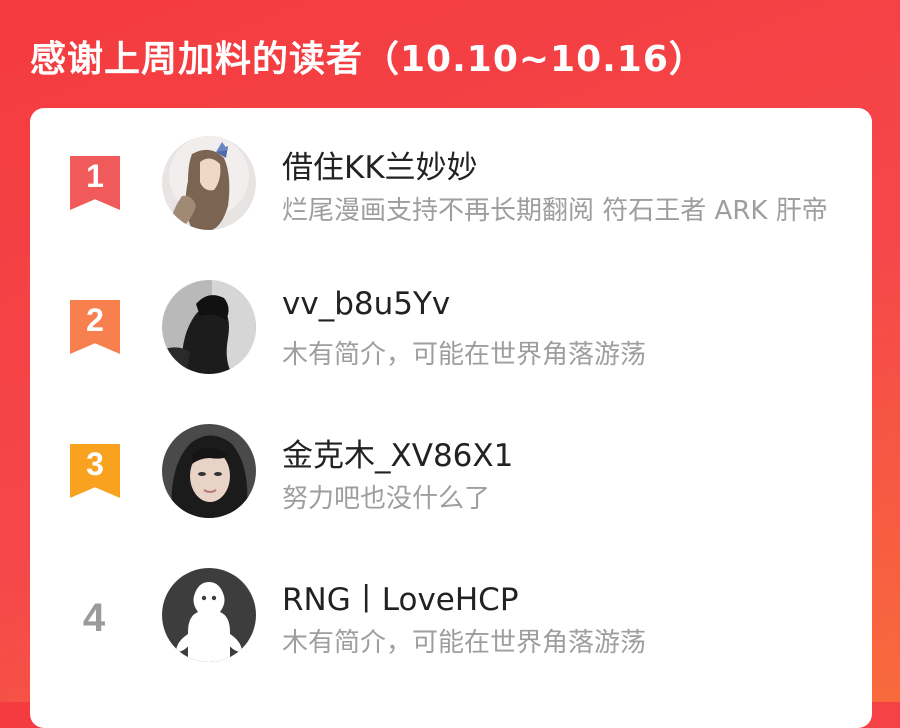 The image size is (900, 728). Describe the element at coordinates (94, 618) in the screenshot. I see `rank-number: 4` at that location.